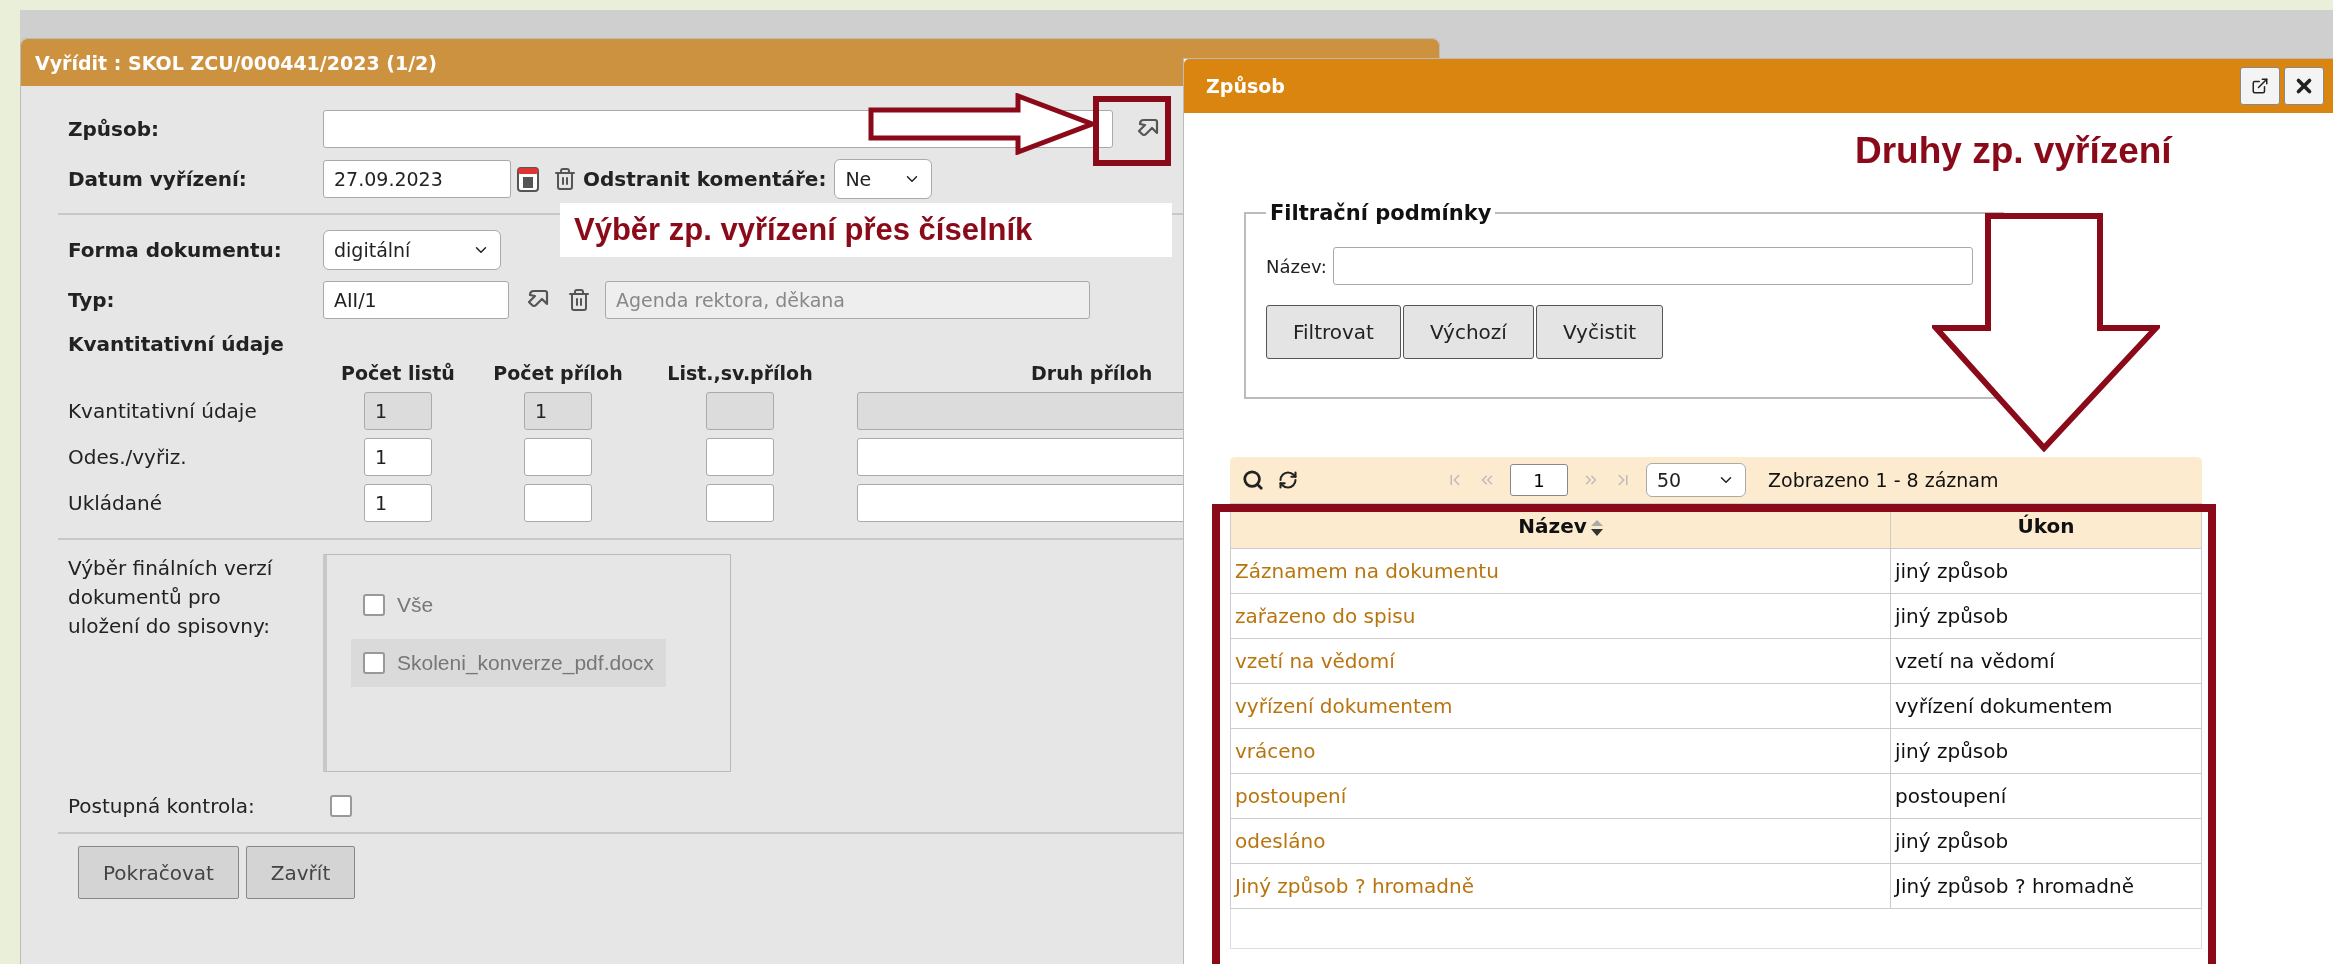 This screenshot has height=964, width=2333. I want to click on field-label: Výběr finálních verzí dokumentů pro uložení do spisovny:, so click(171, 597).